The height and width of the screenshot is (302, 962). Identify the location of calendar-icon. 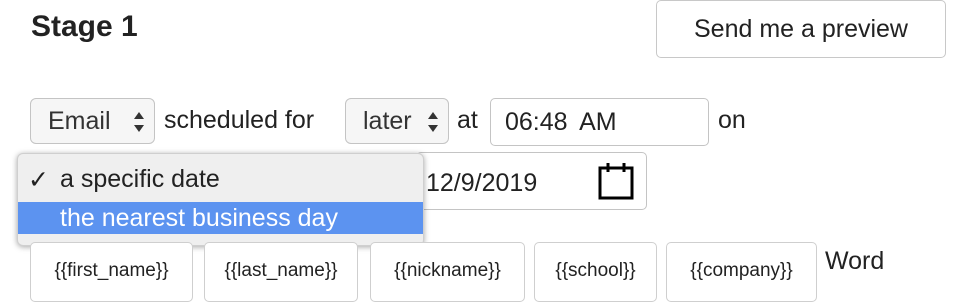
(616, 181).